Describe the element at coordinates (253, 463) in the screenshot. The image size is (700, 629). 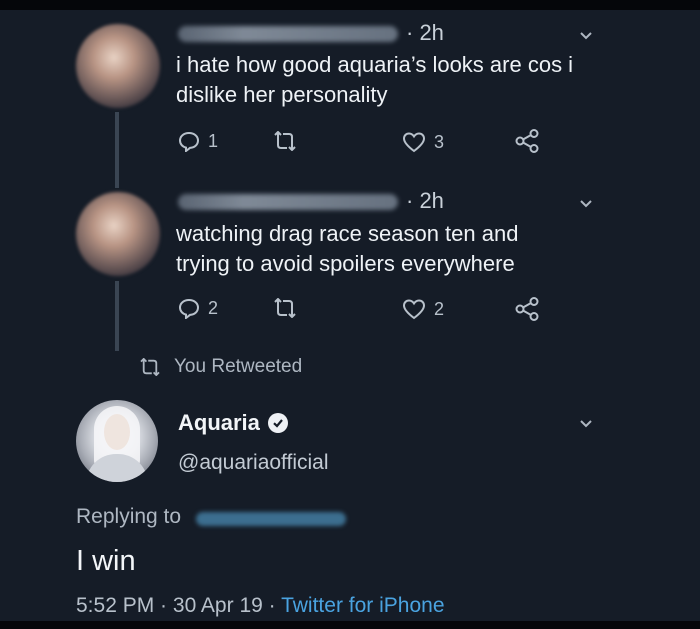
I see `user-handle: @aquariaofficial` at that location.